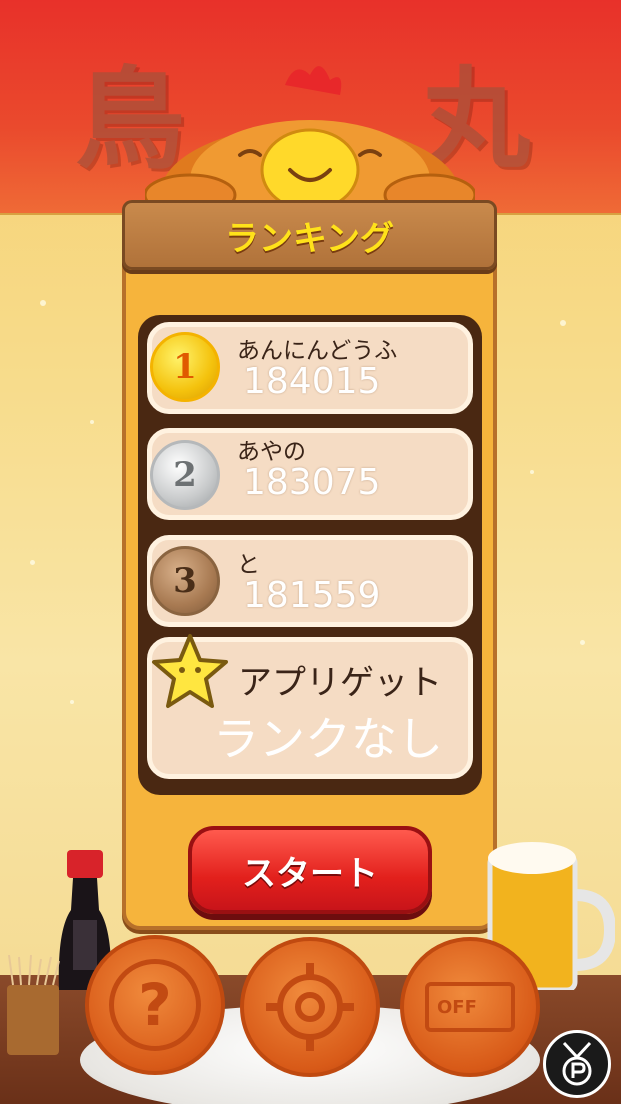 The height and width of the screenshot is (1104, 621). I want to click on gear-icon, so click(310, 1007).